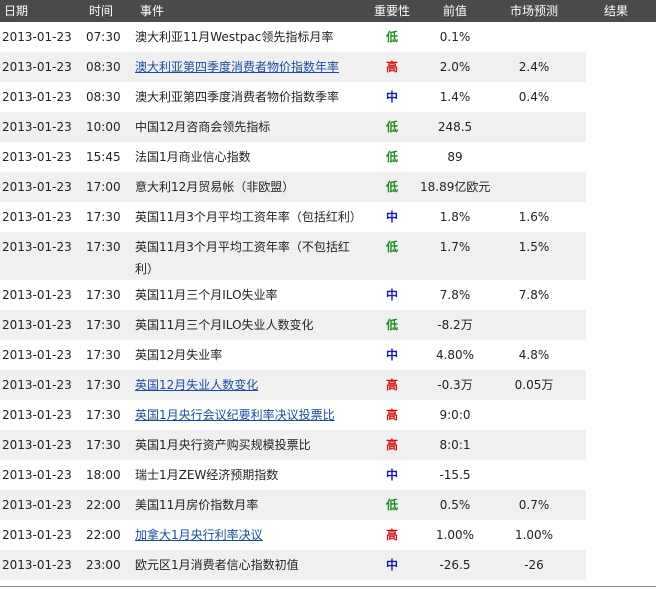 The image size is (656, 590). I want to click on row-previous: 7.8%, so click(455, 295).